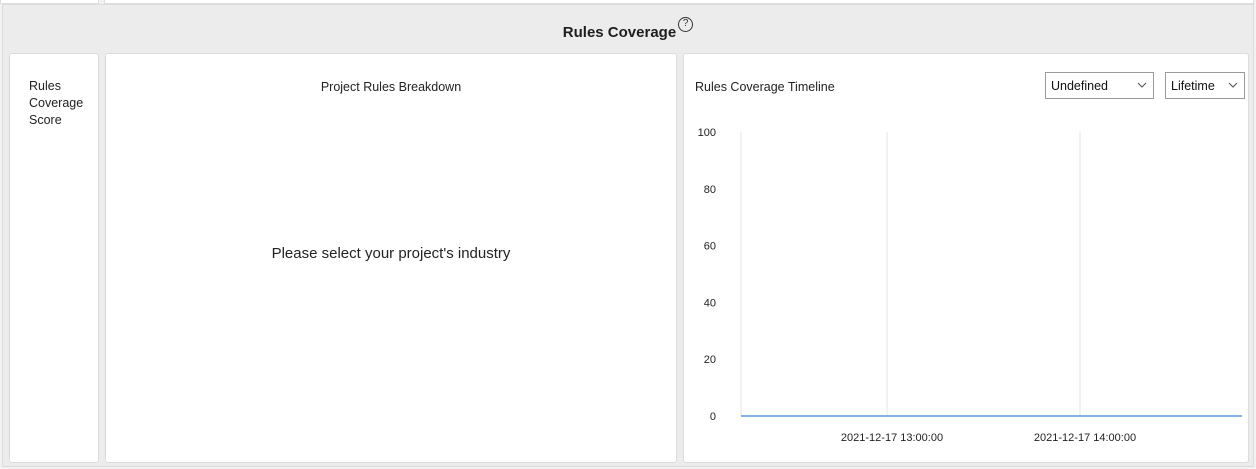 The height and width of the screenshot is (469, 1256). What do you see at coordinates (710, 360) in the screenshot?
I see `y-tick-label: 20` at bounding box center [710, 360].